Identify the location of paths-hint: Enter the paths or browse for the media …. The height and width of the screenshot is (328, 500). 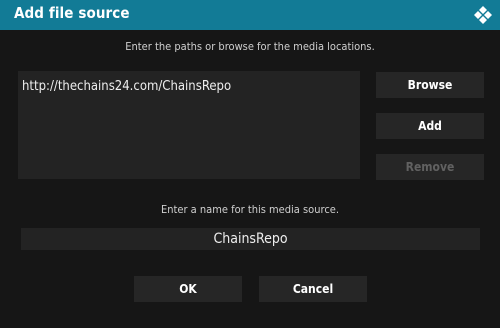
(250, 46).